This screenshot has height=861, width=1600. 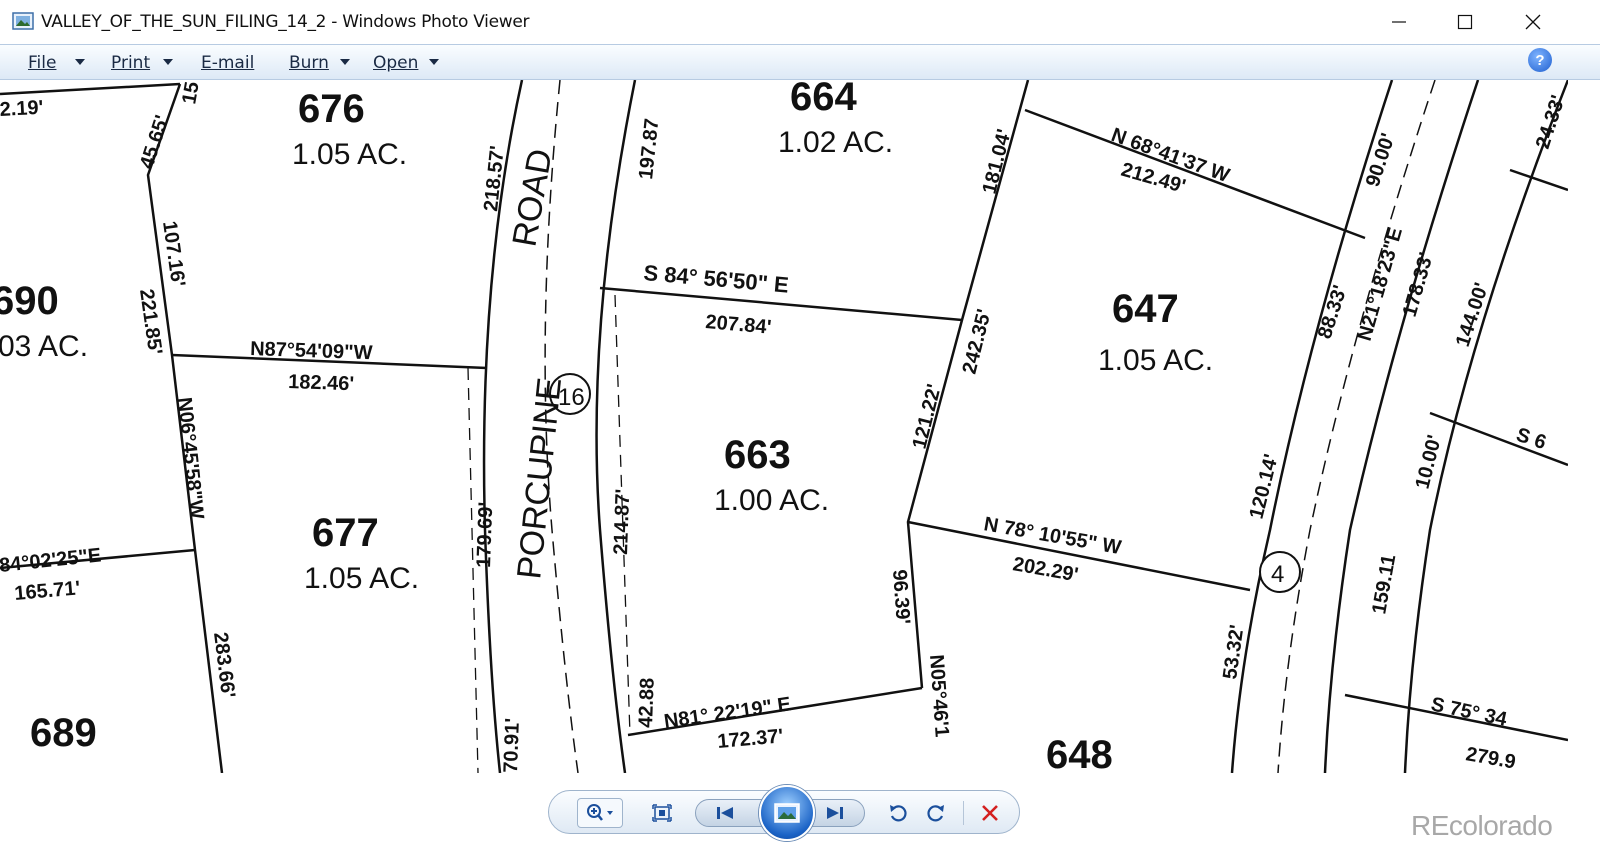 I want to click on lot-number: 664, so click(x=823, y=99).